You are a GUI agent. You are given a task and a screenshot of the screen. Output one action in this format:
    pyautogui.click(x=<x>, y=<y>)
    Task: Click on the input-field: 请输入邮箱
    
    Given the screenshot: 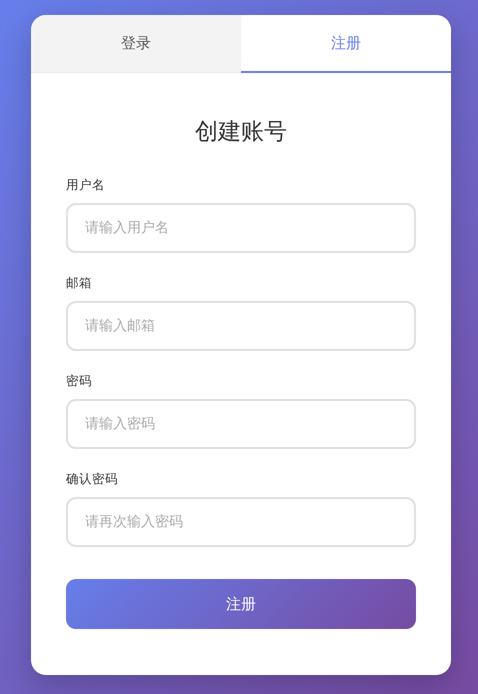 What is the action you would take?
    pyautogui.click(x=241, y=326)
    